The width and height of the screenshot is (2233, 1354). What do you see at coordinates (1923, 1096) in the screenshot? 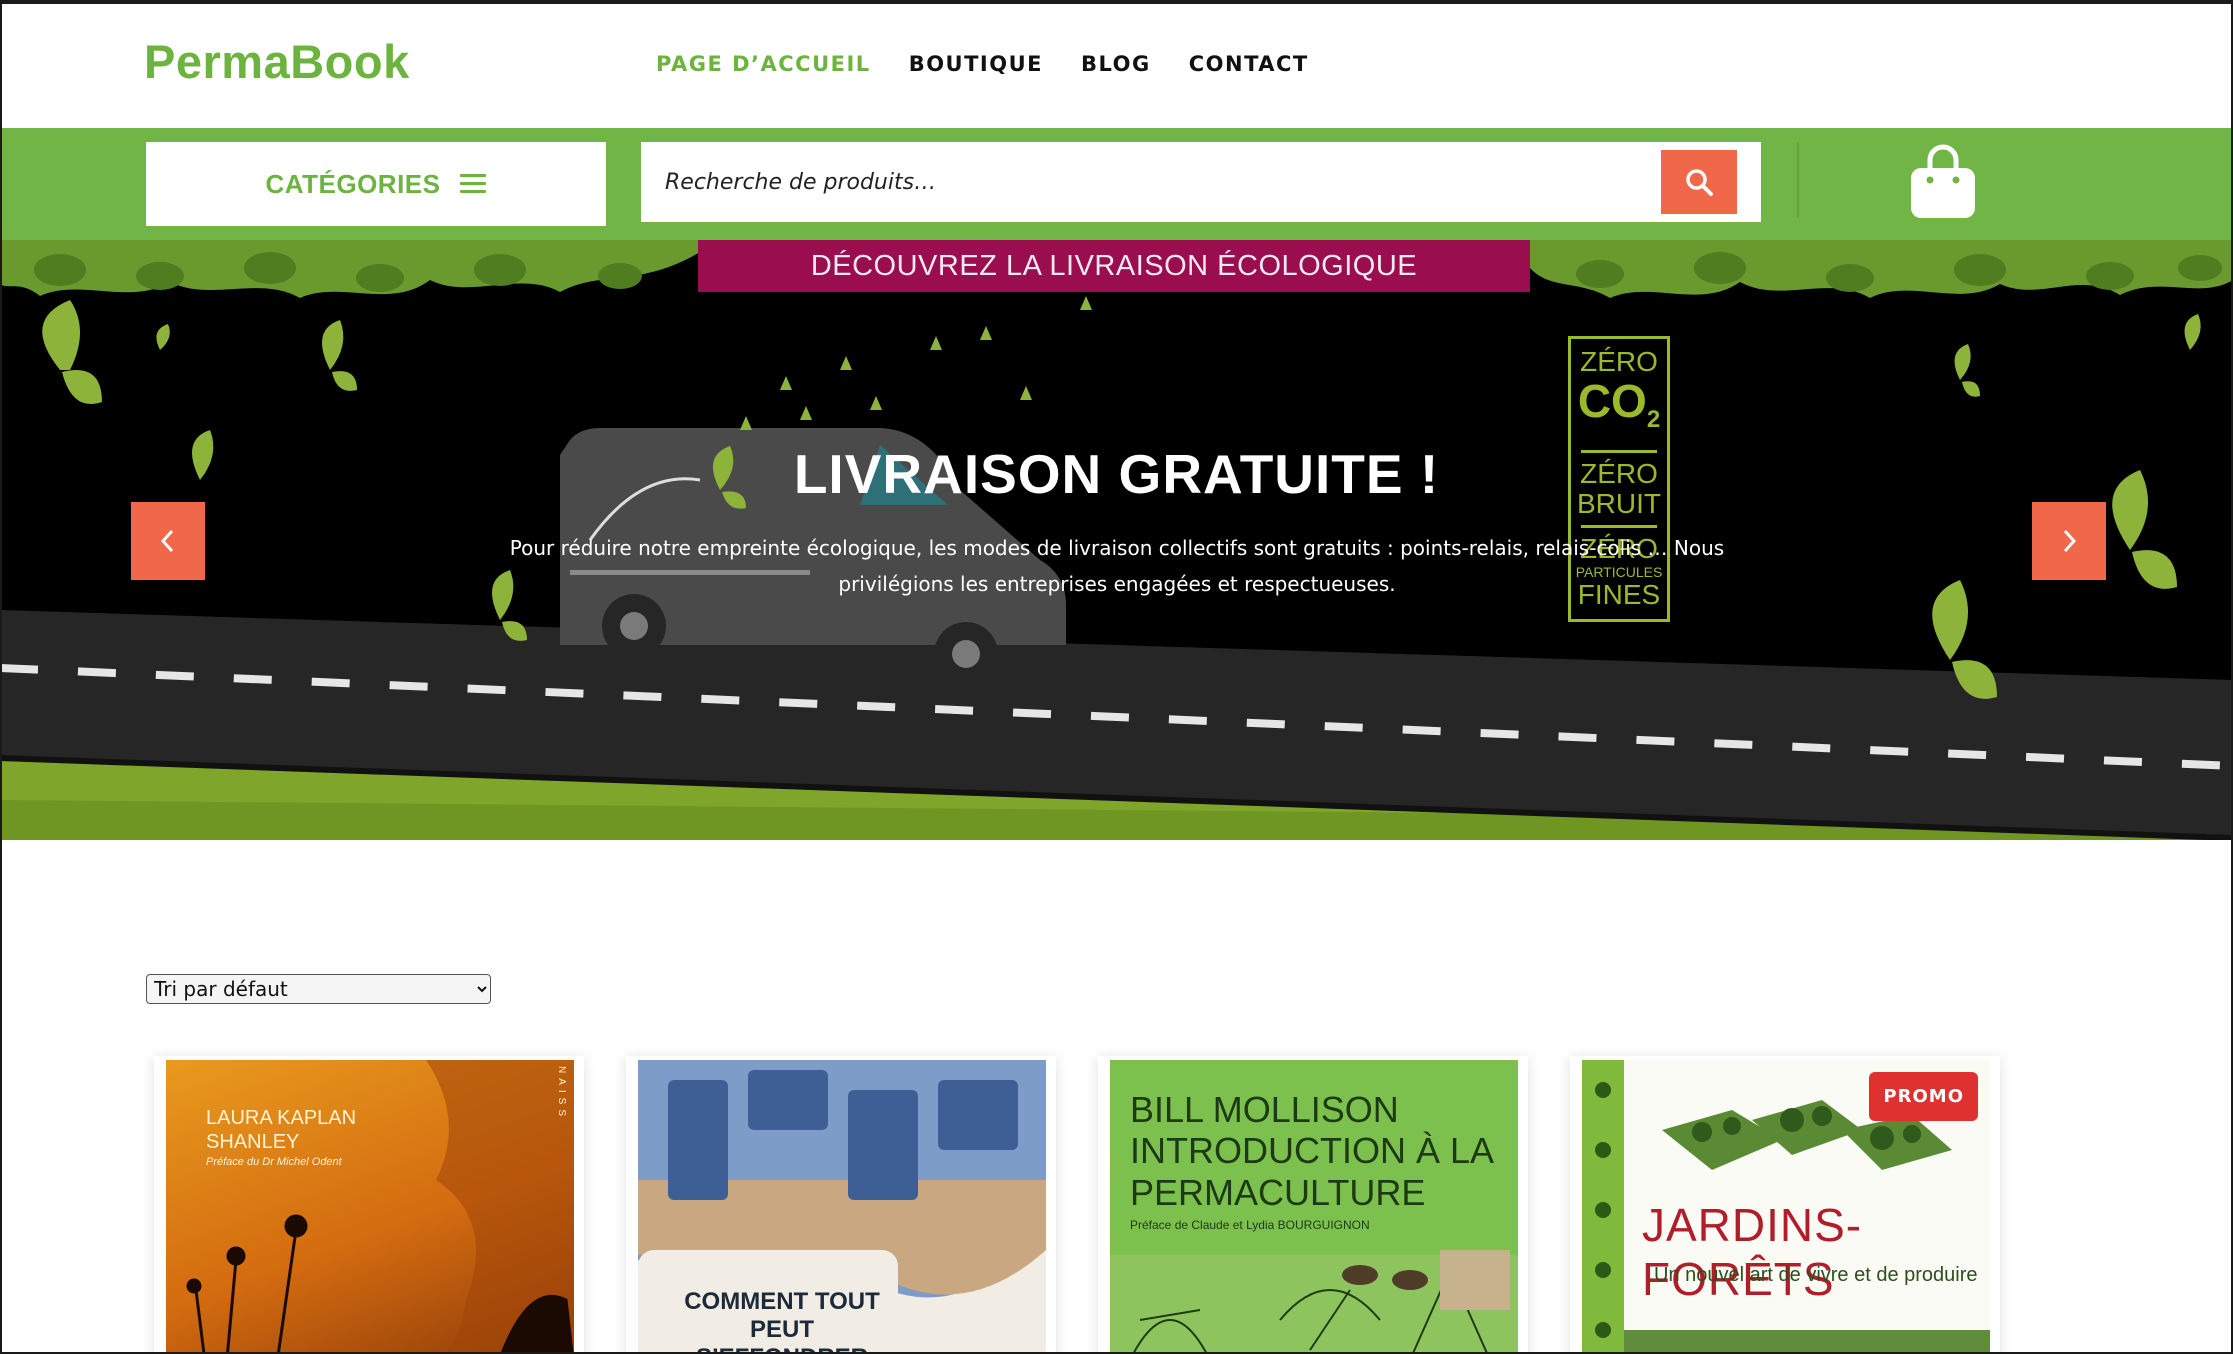
I see `promo-badge: PROMO` at bounding box center [1923, 1096].